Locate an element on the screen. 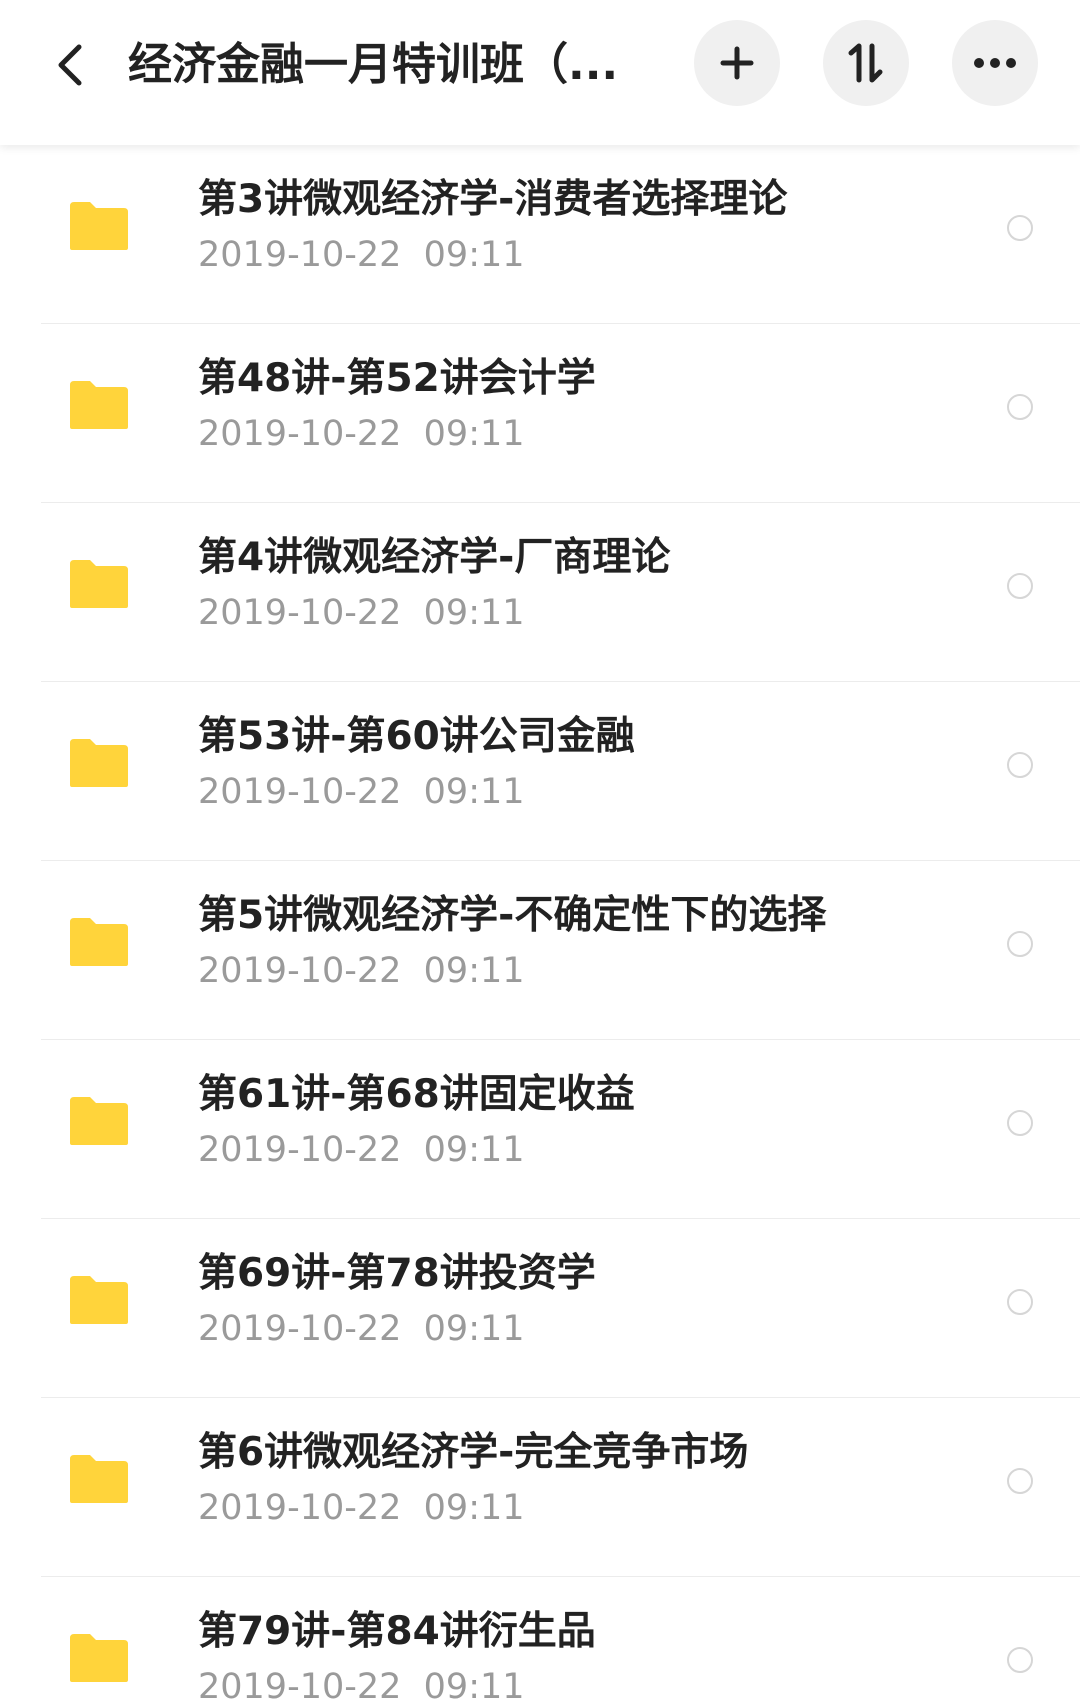 Image resolution: width=1080 pixels, height=1703 pixels. file-name: 第61讲-第68讲固定收益 is located at coordinates (416, 1094).